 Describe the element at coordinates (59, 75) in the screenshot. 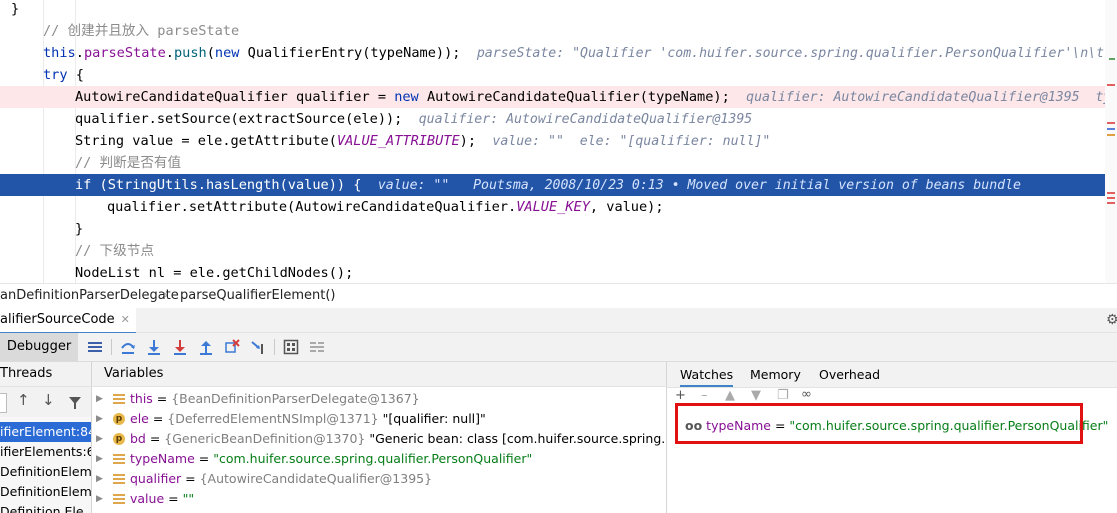

I see `code-token: try` at that location.